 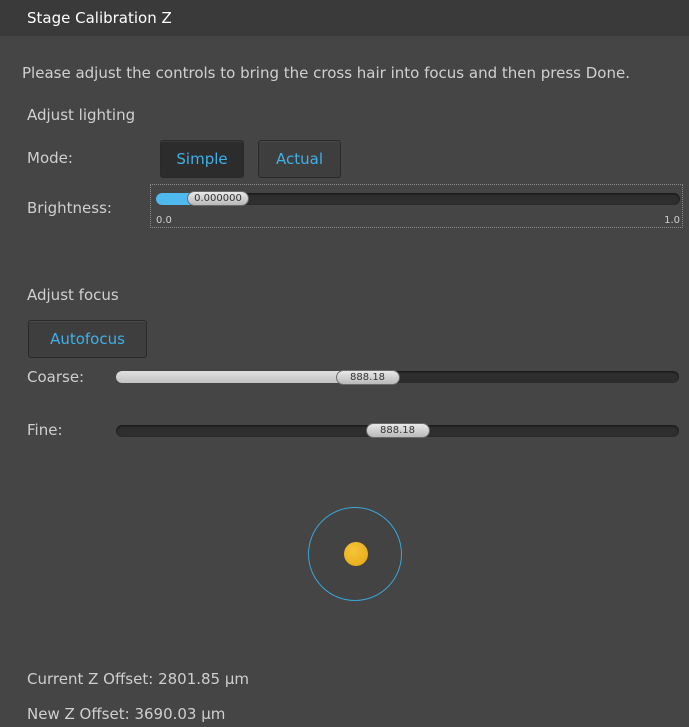 I want to click on current-z-offset-label: Current Z Offset:, so click(x=90, y=679).